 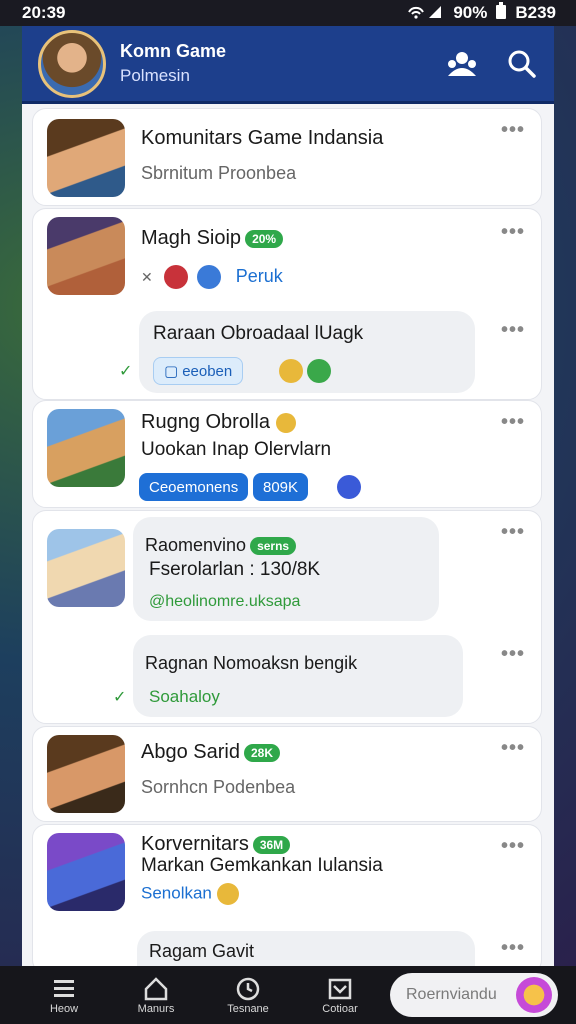 I want to click on battery-percent: 90%, so click(x=470, y=12).